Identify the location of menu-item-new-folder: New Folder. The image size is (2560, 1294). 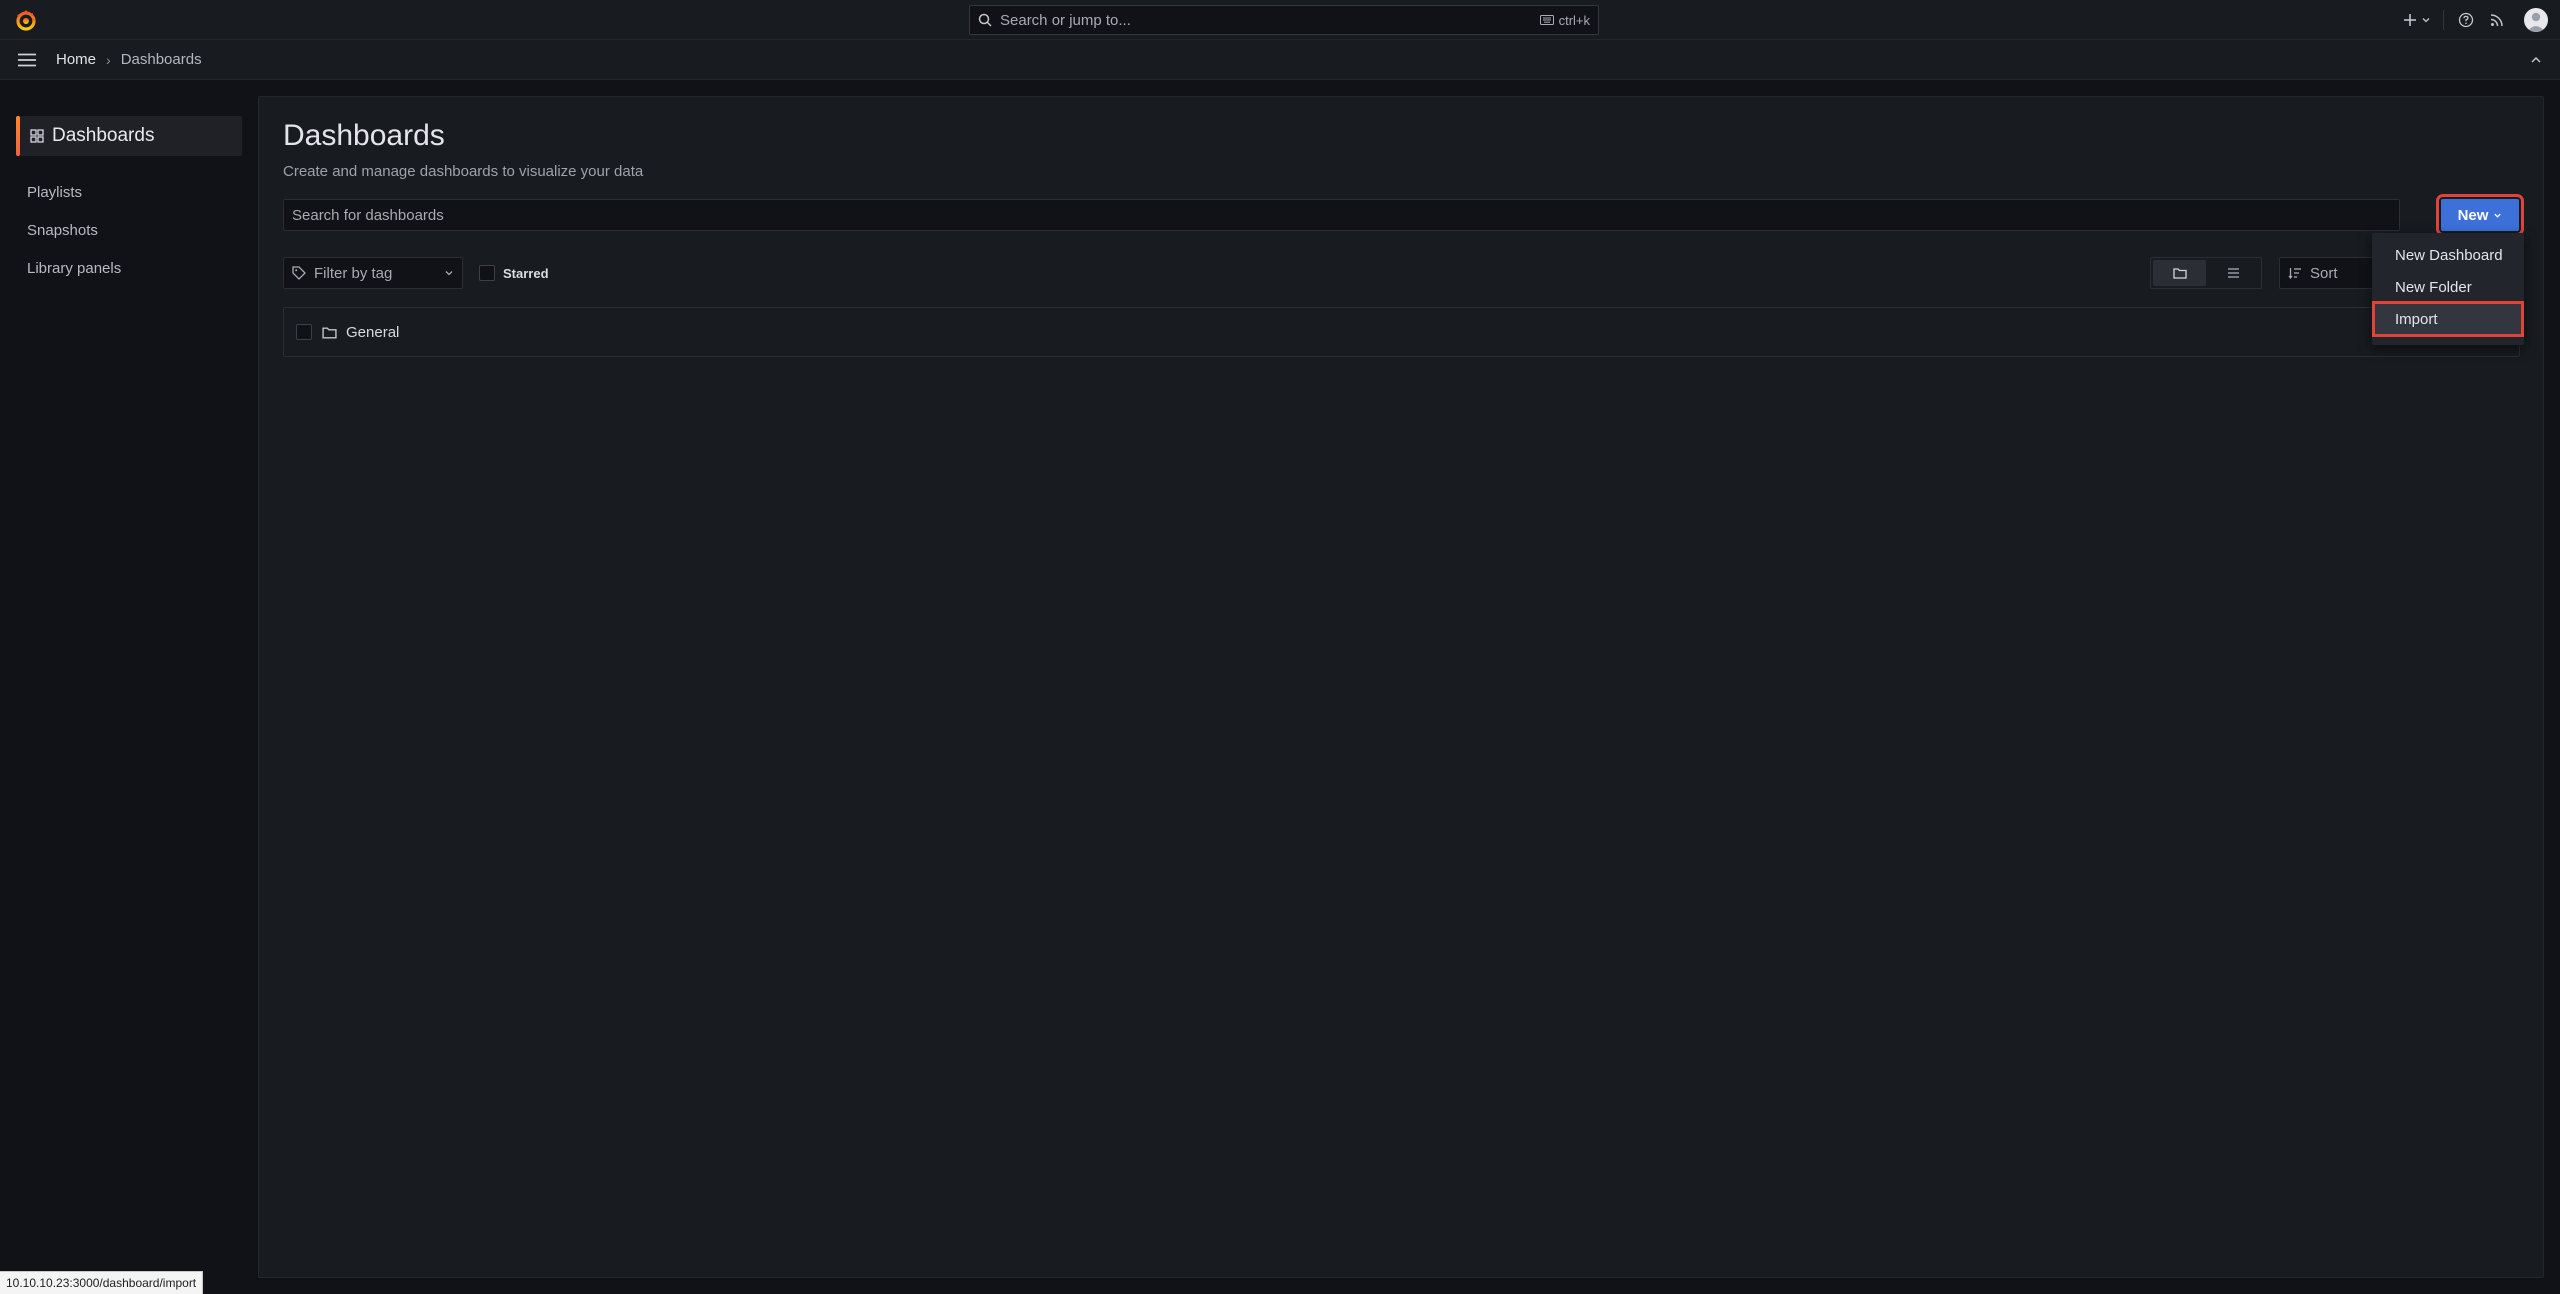
(2448, 287).